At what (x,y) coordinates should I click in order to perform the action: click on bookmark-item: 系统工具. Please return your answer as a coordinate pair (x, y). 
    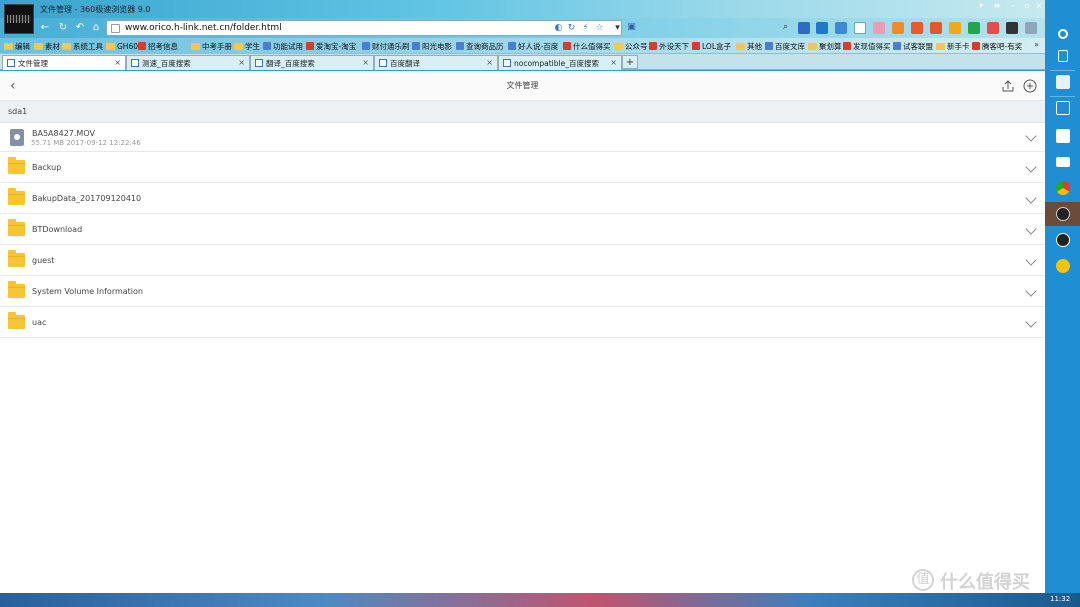
    Looking at the image, I should click on (82, 46).